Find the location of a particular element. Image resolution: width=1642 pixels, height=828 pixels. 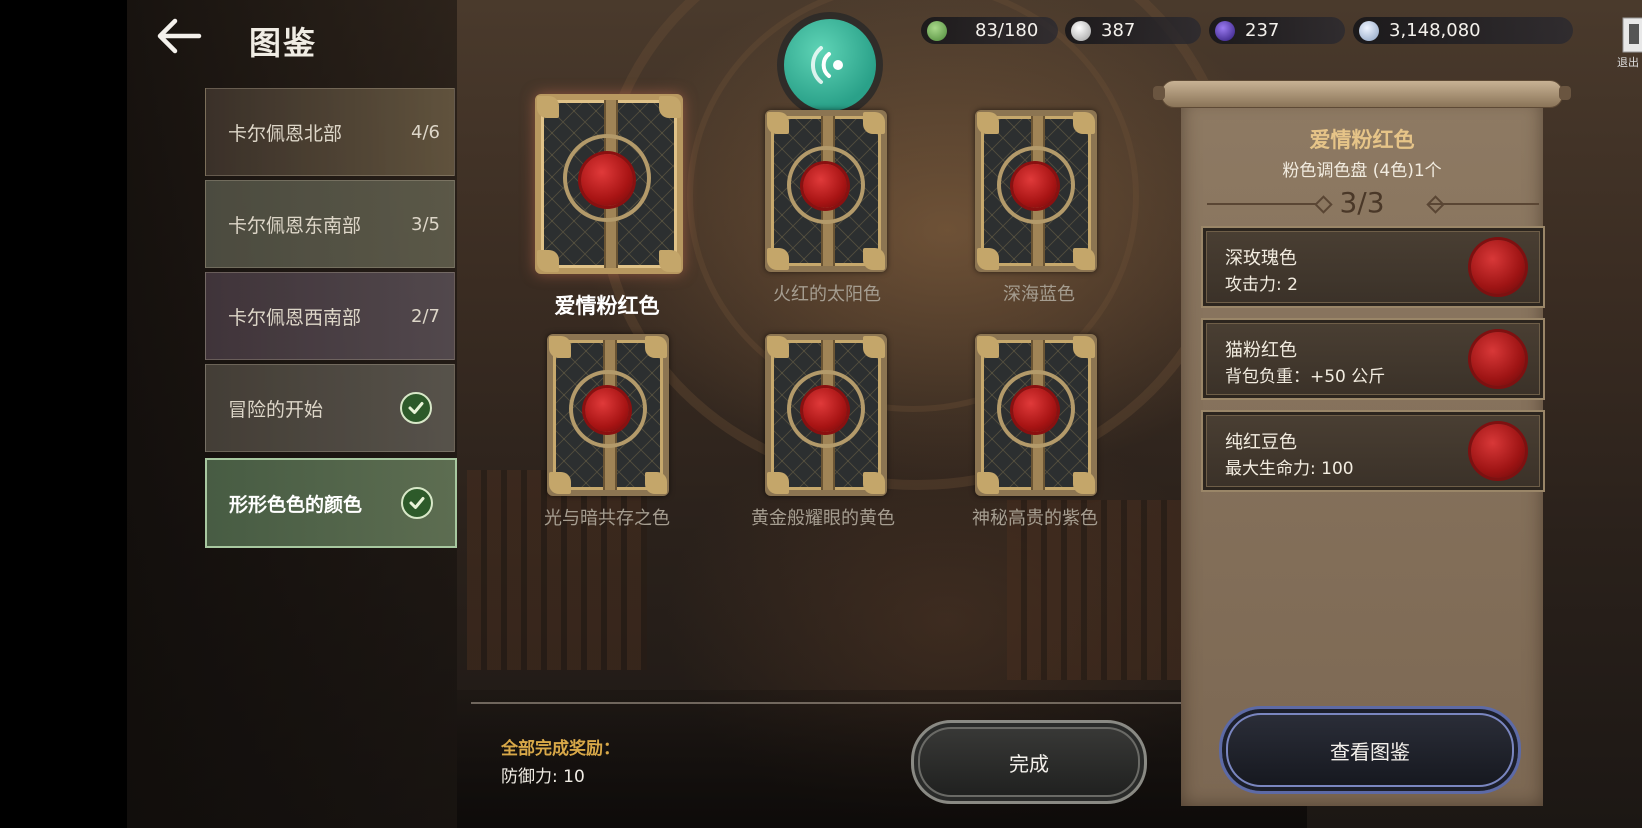

entry-name: 猫粉红色 is located at coordinates (1261, 350).